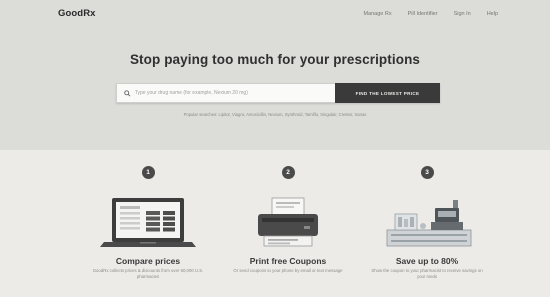 Image resolution: width=550 pixels, height=297 pixels. Describe the element at coordinates (288, 261) in the screenshot. I see `step-title: Print free Coupons` at that location.